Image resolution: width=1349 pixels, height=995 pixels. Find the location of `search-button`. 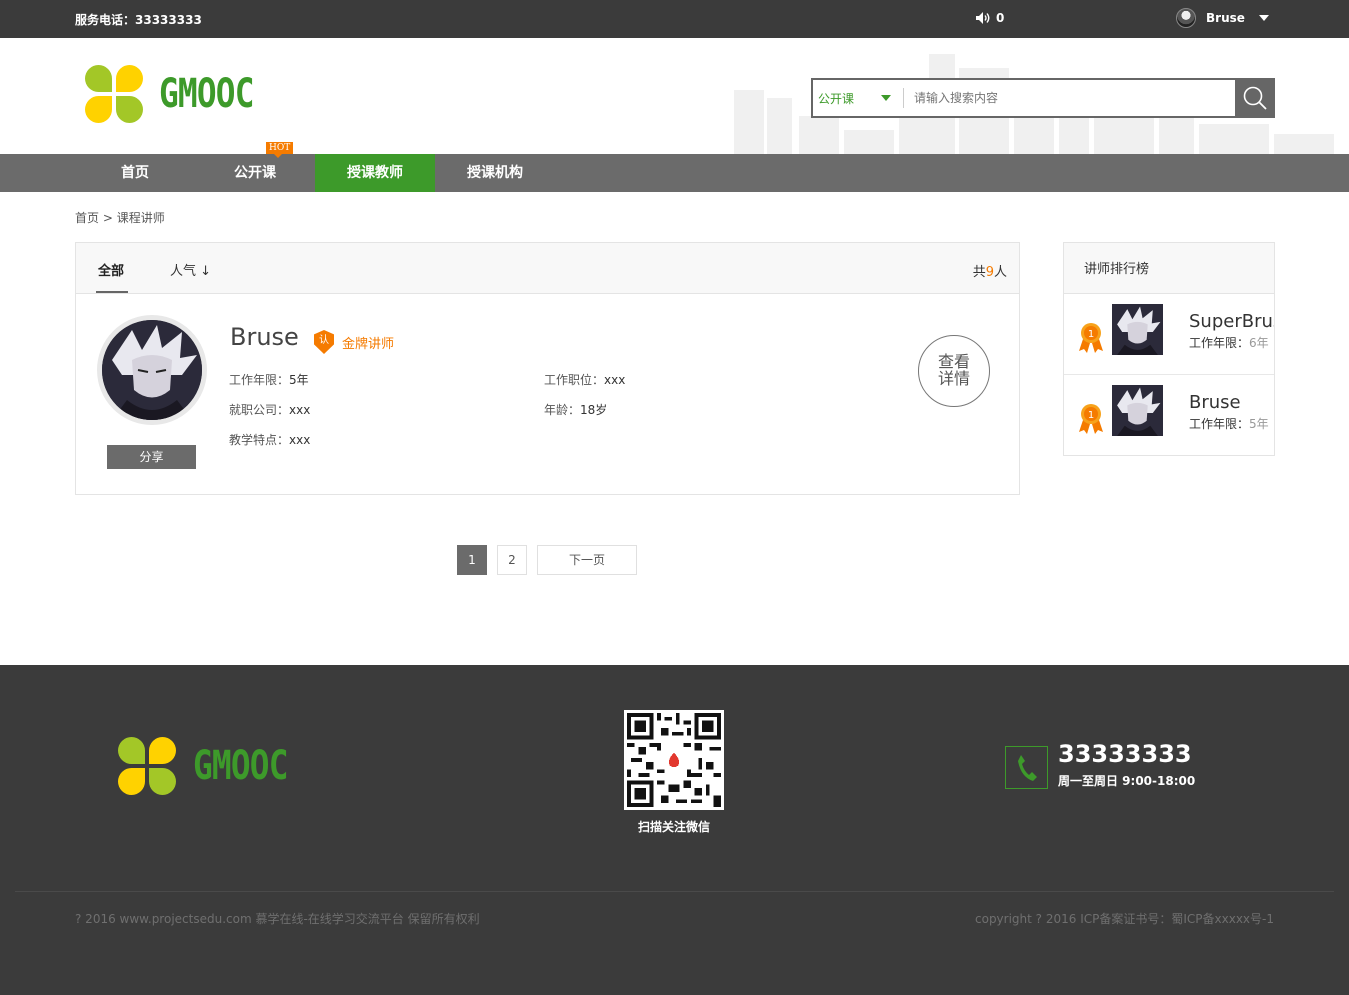

search-button is located at coordinates (1255, 98).